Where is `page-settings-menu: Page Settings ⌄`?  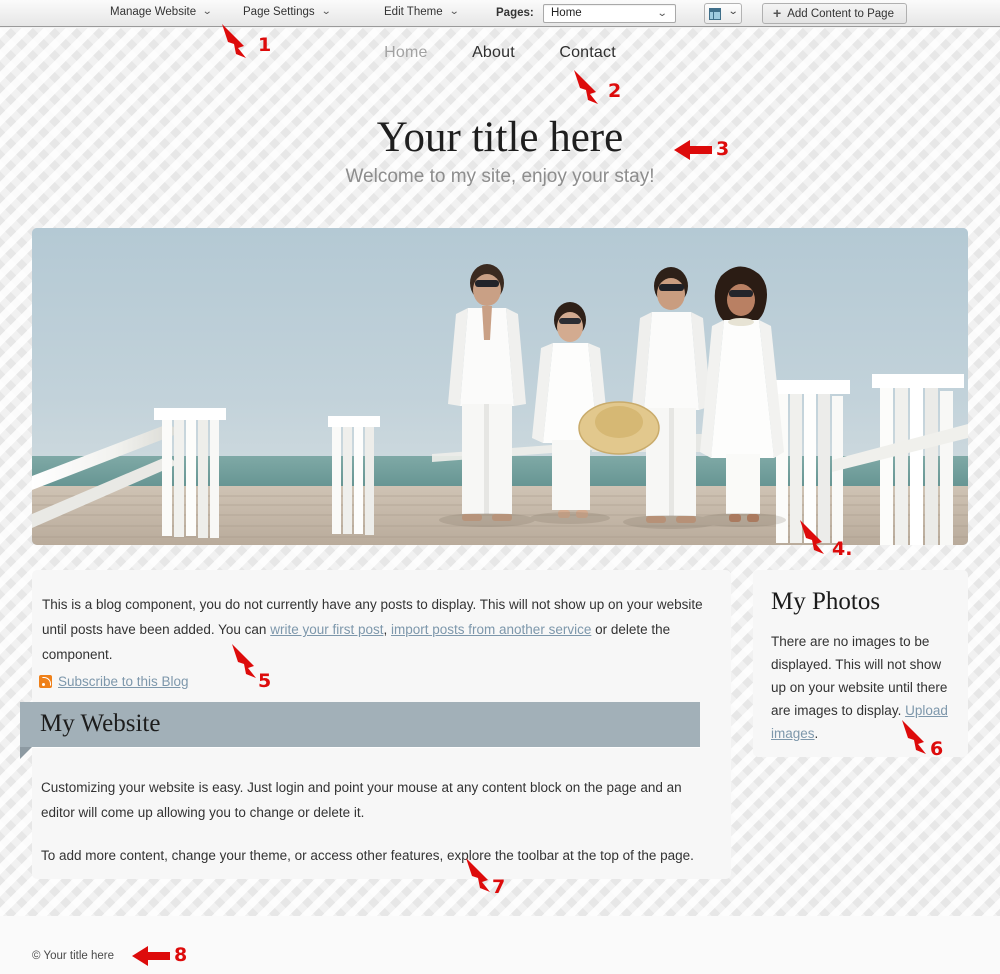
page-settings-menu: Page Settings ⌄ is located at coordinates (287, 12).